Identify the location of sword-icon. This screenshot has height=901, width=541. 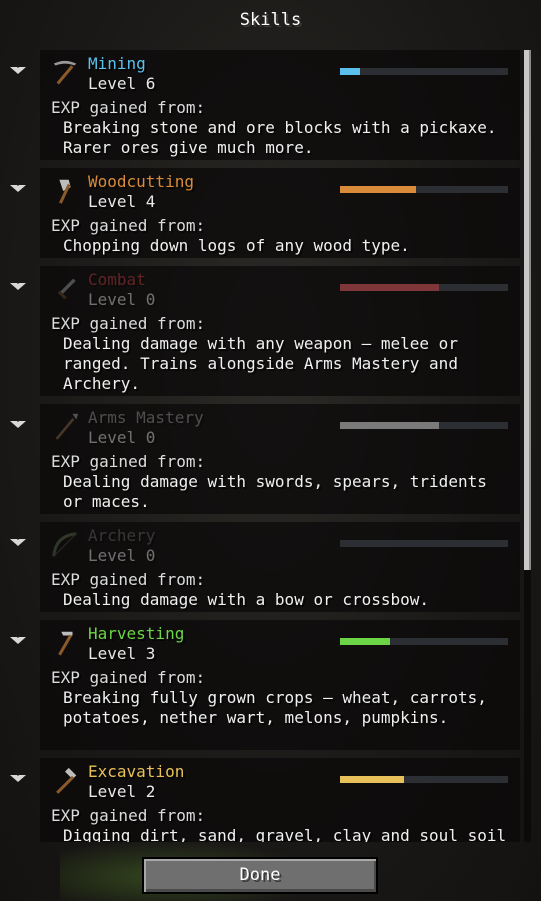
(66, 289).